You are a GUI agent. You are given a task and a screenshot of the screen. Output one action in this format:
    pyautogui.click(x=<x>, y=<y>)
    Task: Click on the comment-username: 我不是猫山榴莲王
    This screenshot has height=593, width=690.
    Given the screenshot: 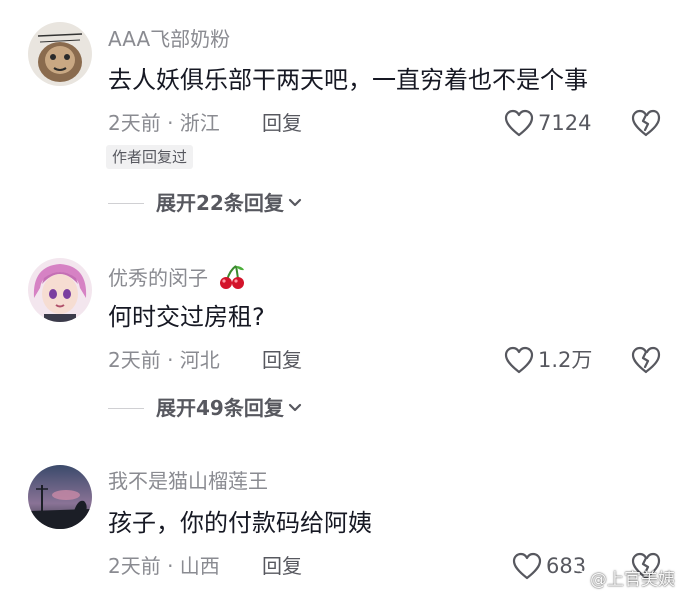 What is the action you would take?
    pyautogui.click(x=188, y=481)
    